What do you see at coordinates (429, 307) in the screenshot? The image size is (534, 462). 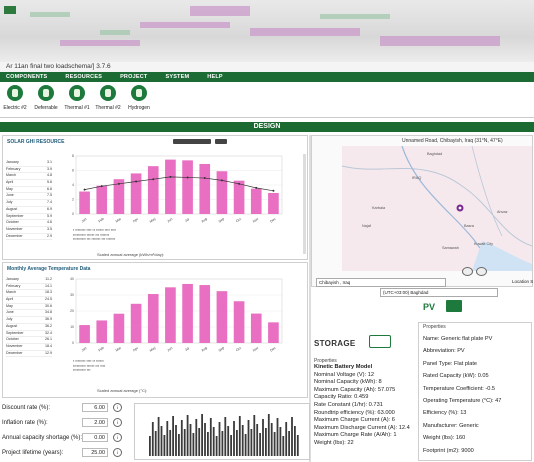 I see `pv-title: PV` at bounding box center [429, 307].